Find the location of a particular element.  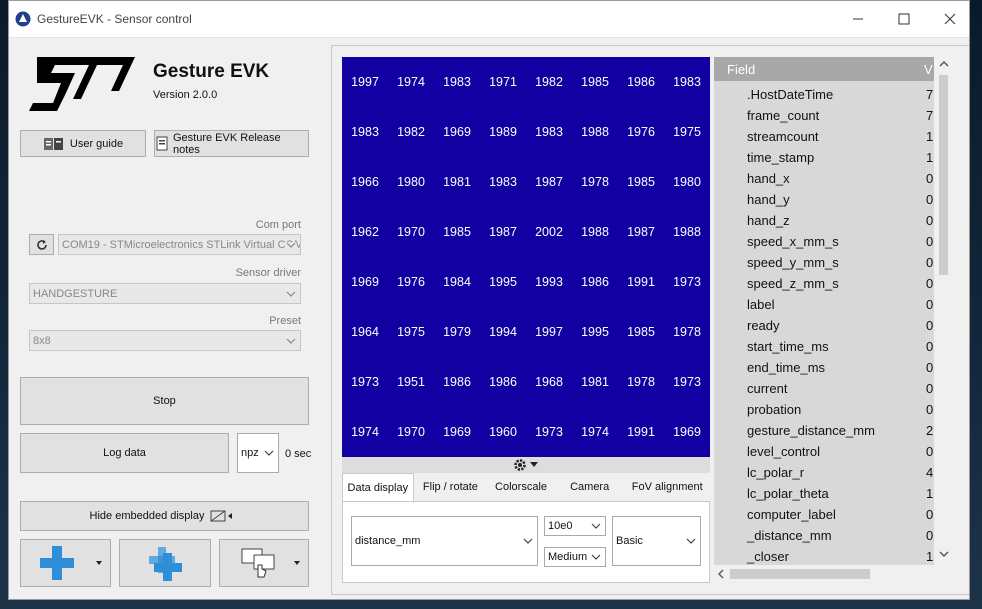

user-guide-button: User guide is located at coordinates (83, 143).